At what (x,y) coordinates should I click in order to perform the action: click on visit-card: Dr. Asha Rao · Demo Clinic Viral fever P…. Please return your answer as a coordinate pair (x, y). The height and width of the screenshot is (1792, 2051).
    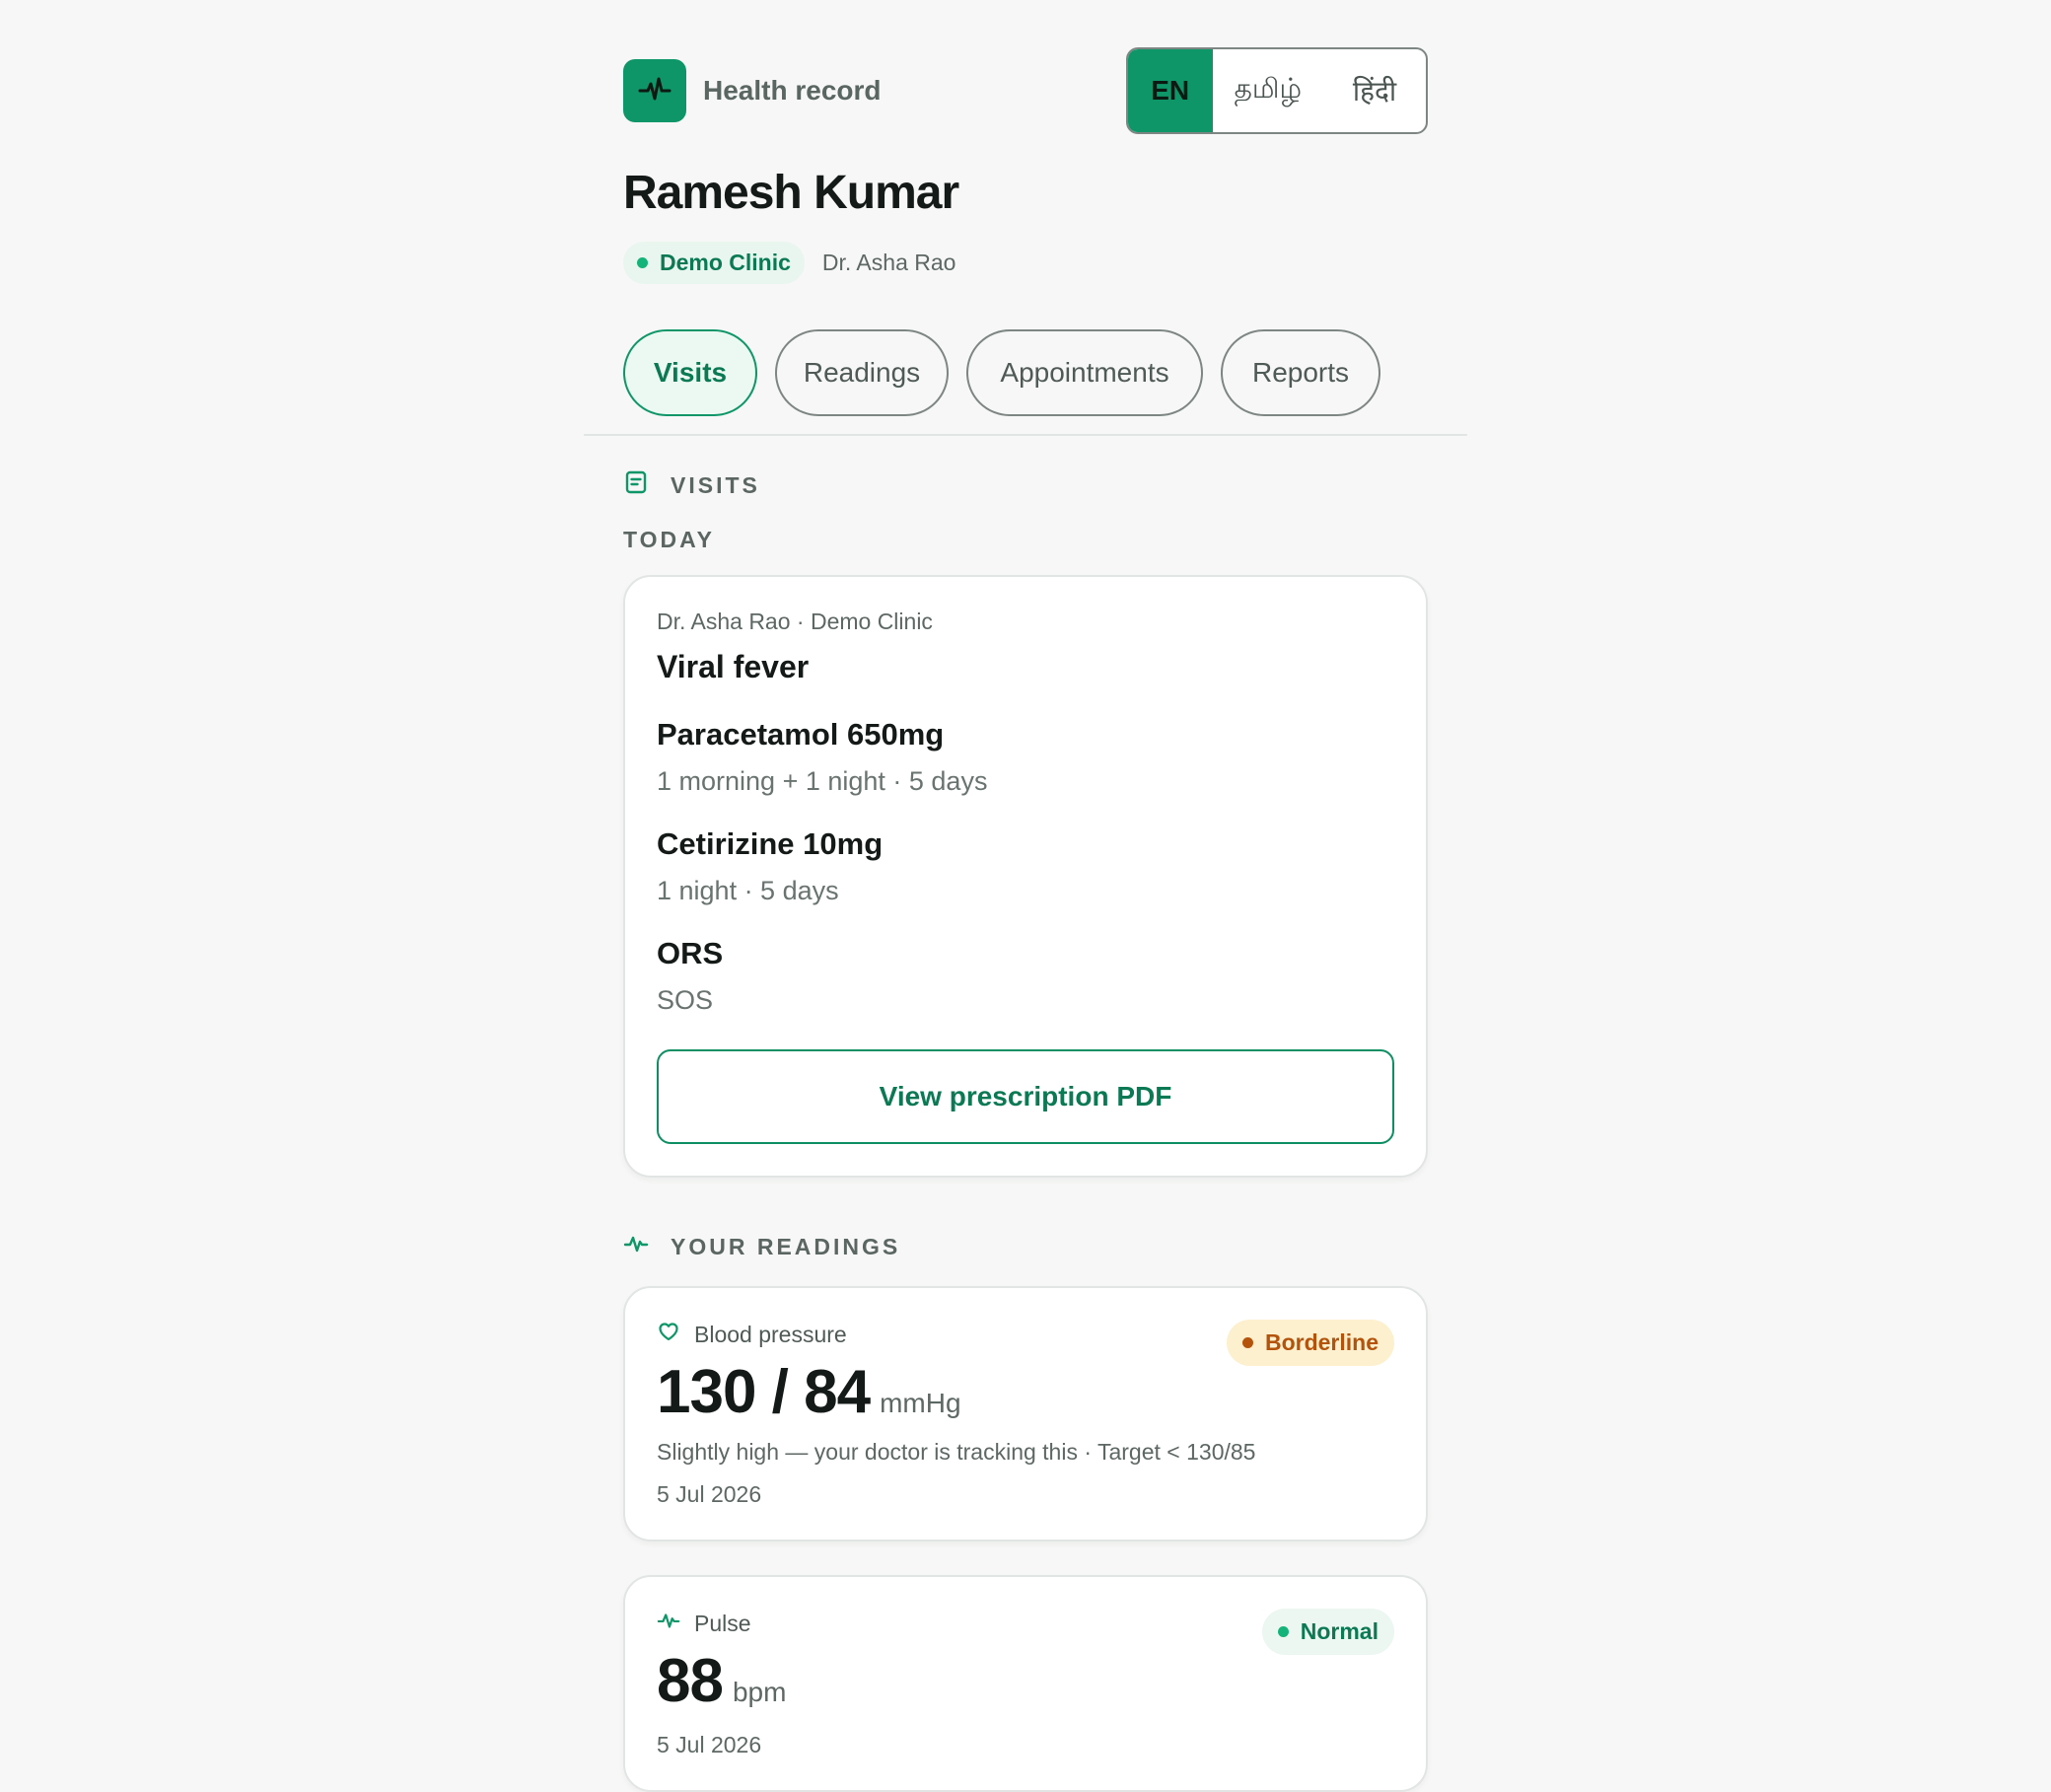
    Looking at the image, I should click on (1025, 876).